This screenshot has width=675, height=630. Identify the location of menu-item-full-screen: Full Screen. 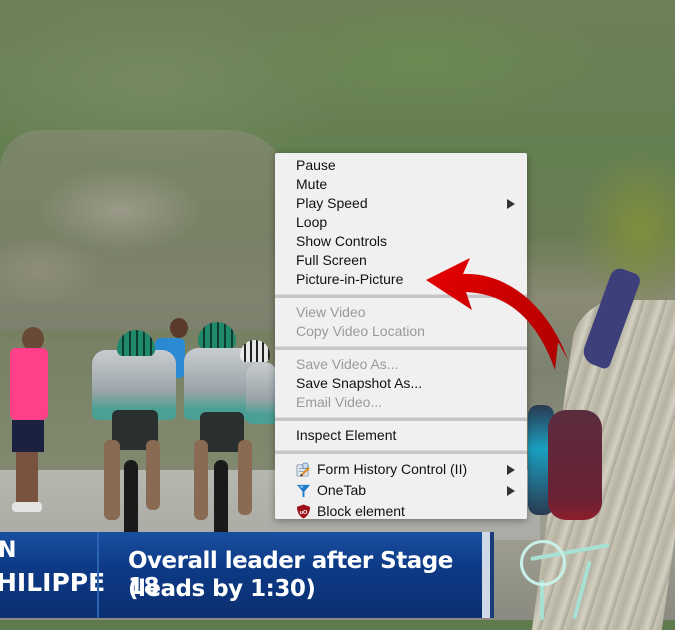
(401, 260).